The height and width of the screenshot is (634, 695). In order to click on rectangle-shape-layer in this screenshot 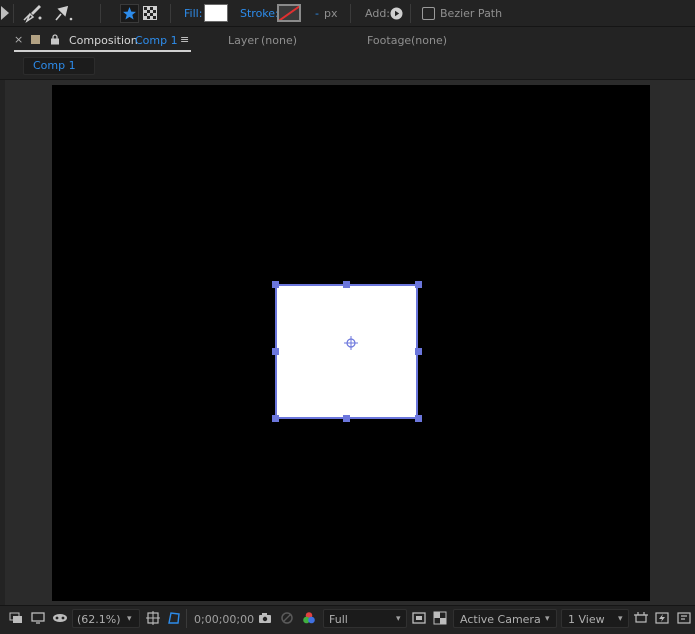, I will do `click(346, 351)`.